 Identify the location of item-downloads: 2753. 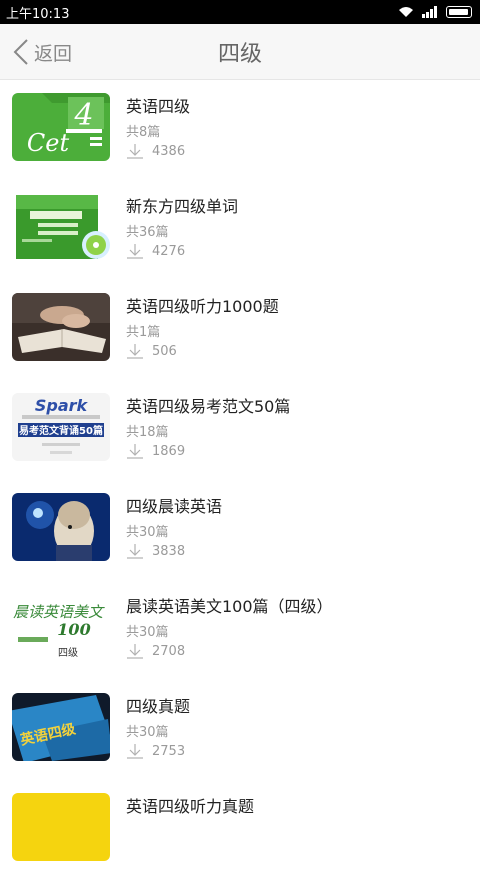
(155, 751).